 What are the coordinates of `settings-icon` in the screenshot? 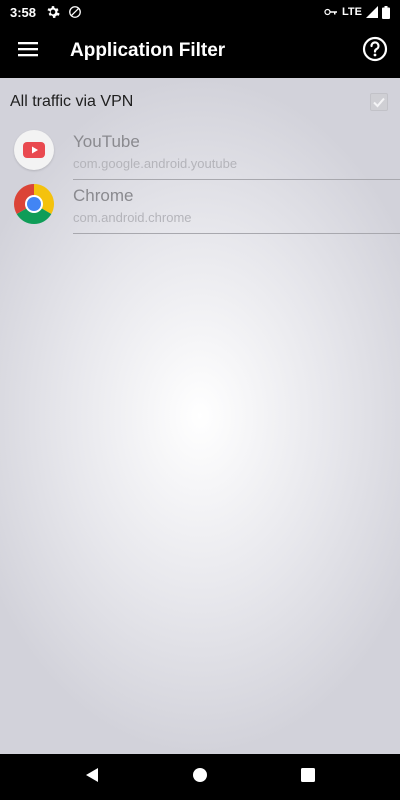 It's located at (53, 12).